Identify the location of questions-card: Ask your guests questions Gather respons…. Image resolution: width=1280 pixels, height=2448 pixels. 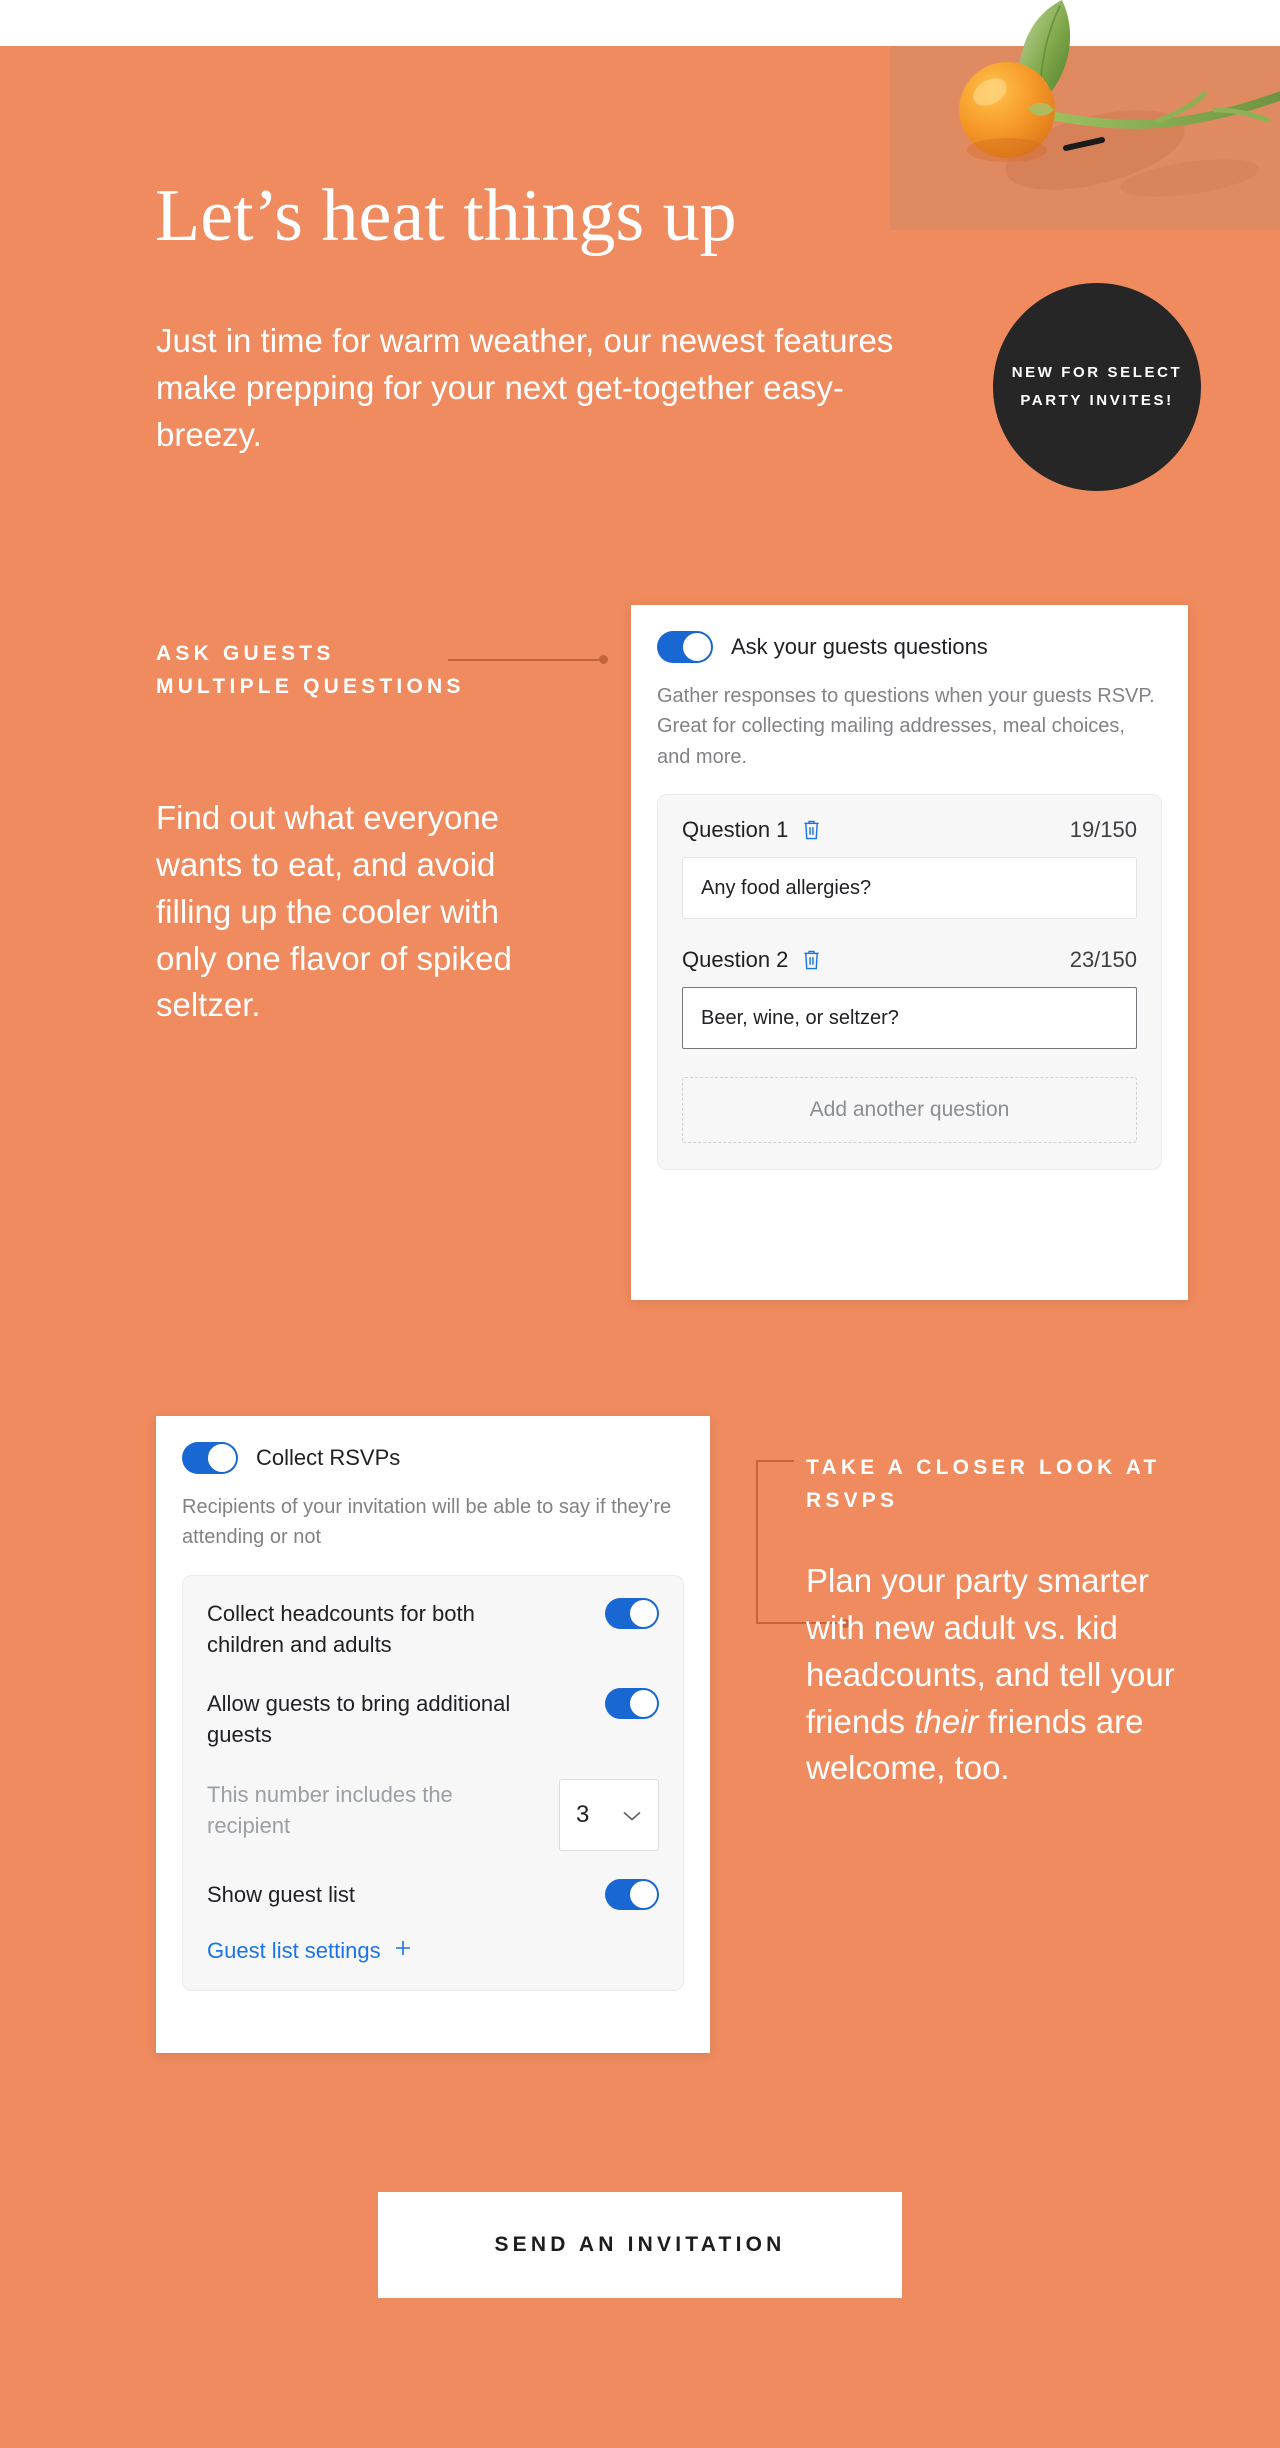
(909, 952).